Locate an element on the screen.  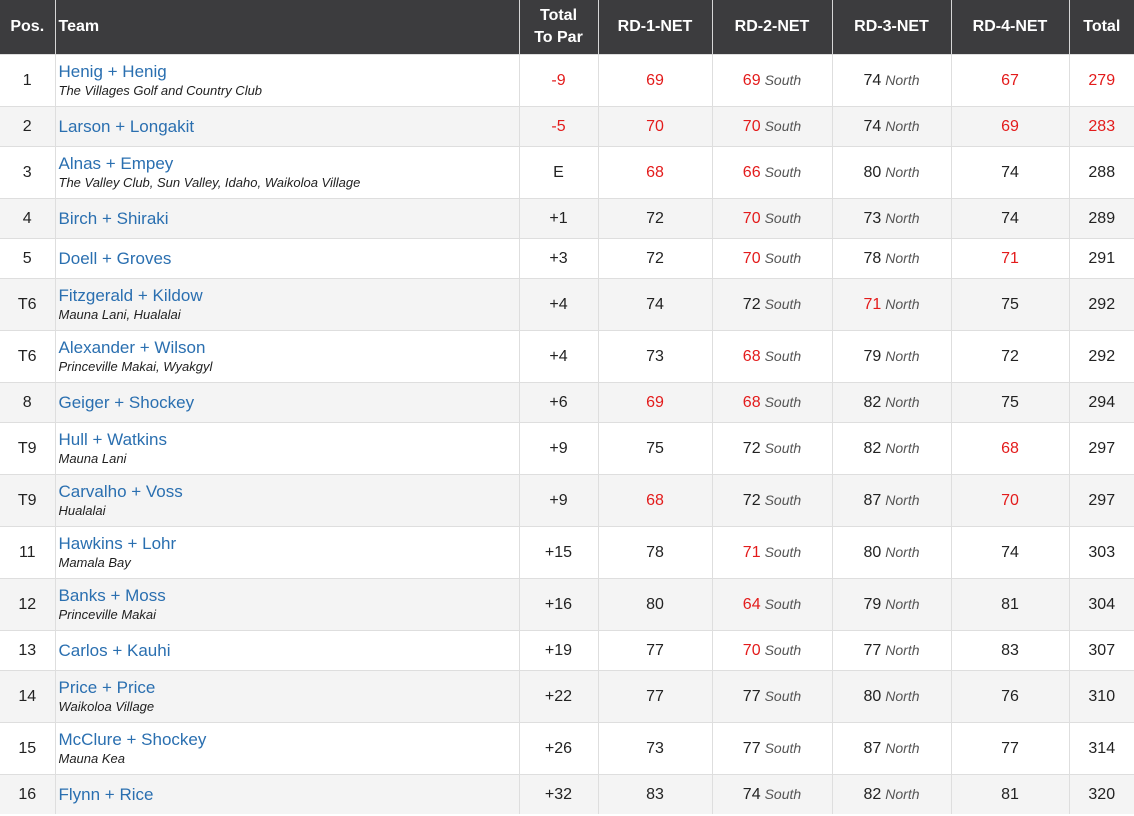
round3-score: 74 is located at coordinates (872, 80).